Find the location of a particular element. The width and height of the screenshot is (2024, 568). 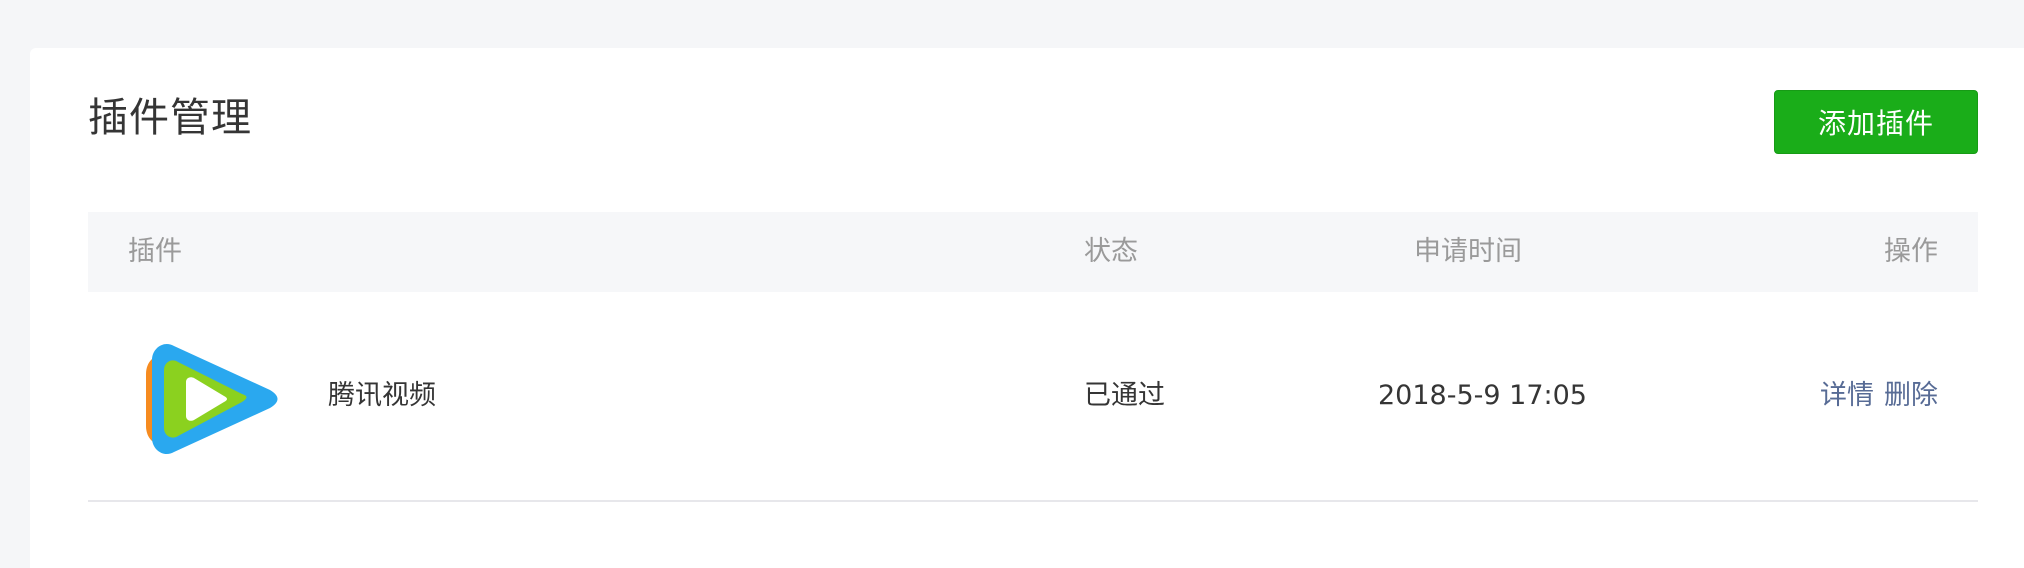

tencent-video-logo-icon is located at coordinates (212, 399).